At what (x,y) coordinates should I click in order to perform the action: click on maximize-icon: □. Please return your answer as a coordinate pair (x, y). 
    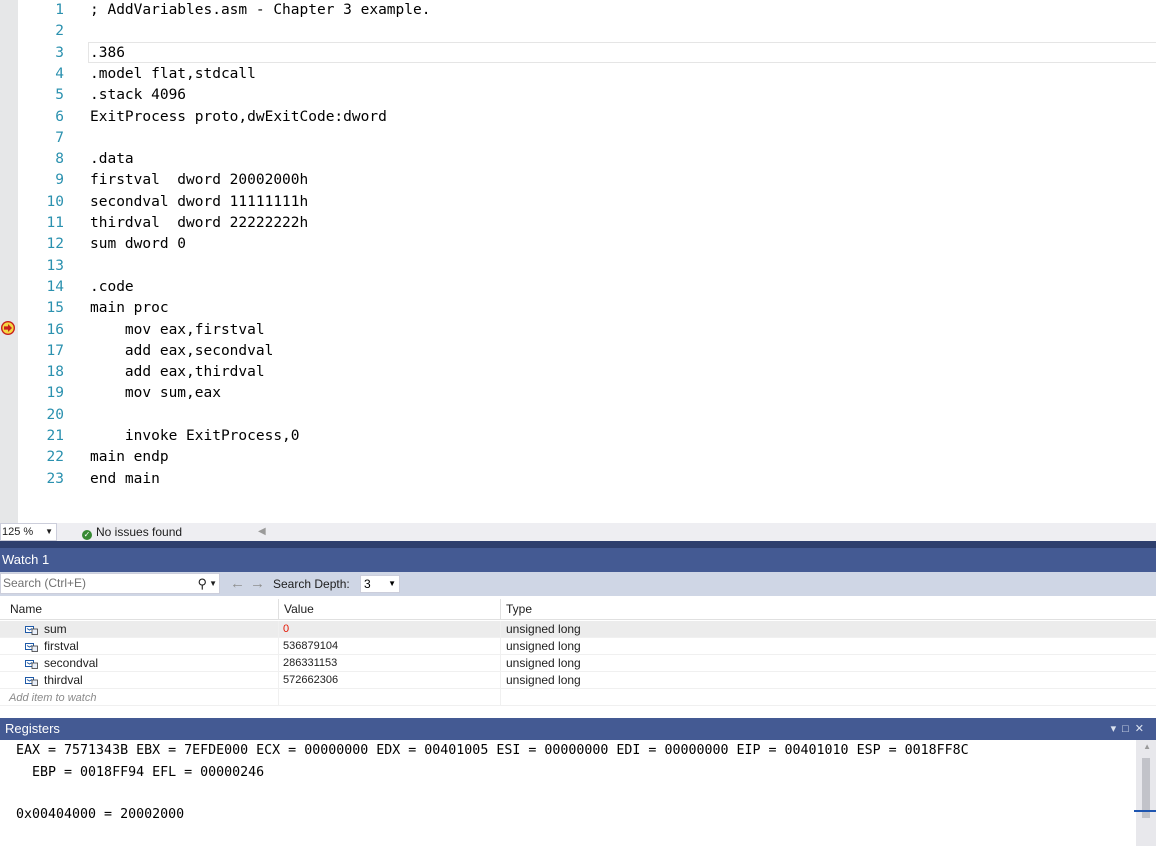
    Looking at the image, I should click on (1128, 729).